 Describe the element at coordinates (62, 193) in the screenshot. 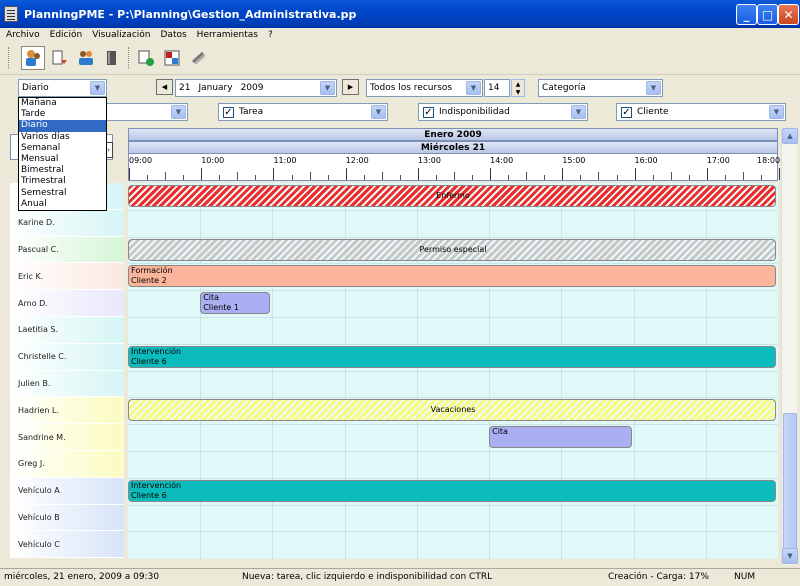

I see `view-option: Semestral` at that location.